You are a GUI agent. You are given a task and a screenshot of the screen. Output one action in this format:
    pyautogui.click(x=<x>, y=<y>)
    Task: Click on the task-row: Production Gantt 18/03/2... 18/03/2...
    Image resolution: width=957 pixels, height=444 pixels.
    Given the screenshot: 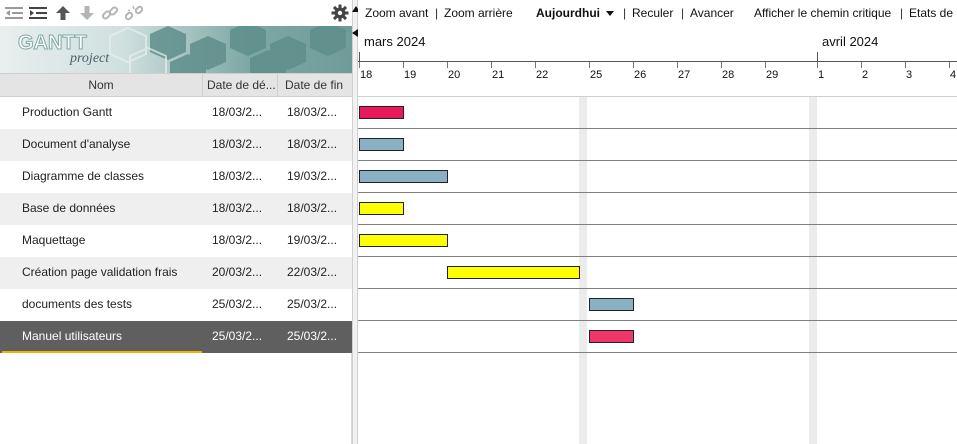 What is the action you would take?
    pyautogui.click(x=176, y=113)
    